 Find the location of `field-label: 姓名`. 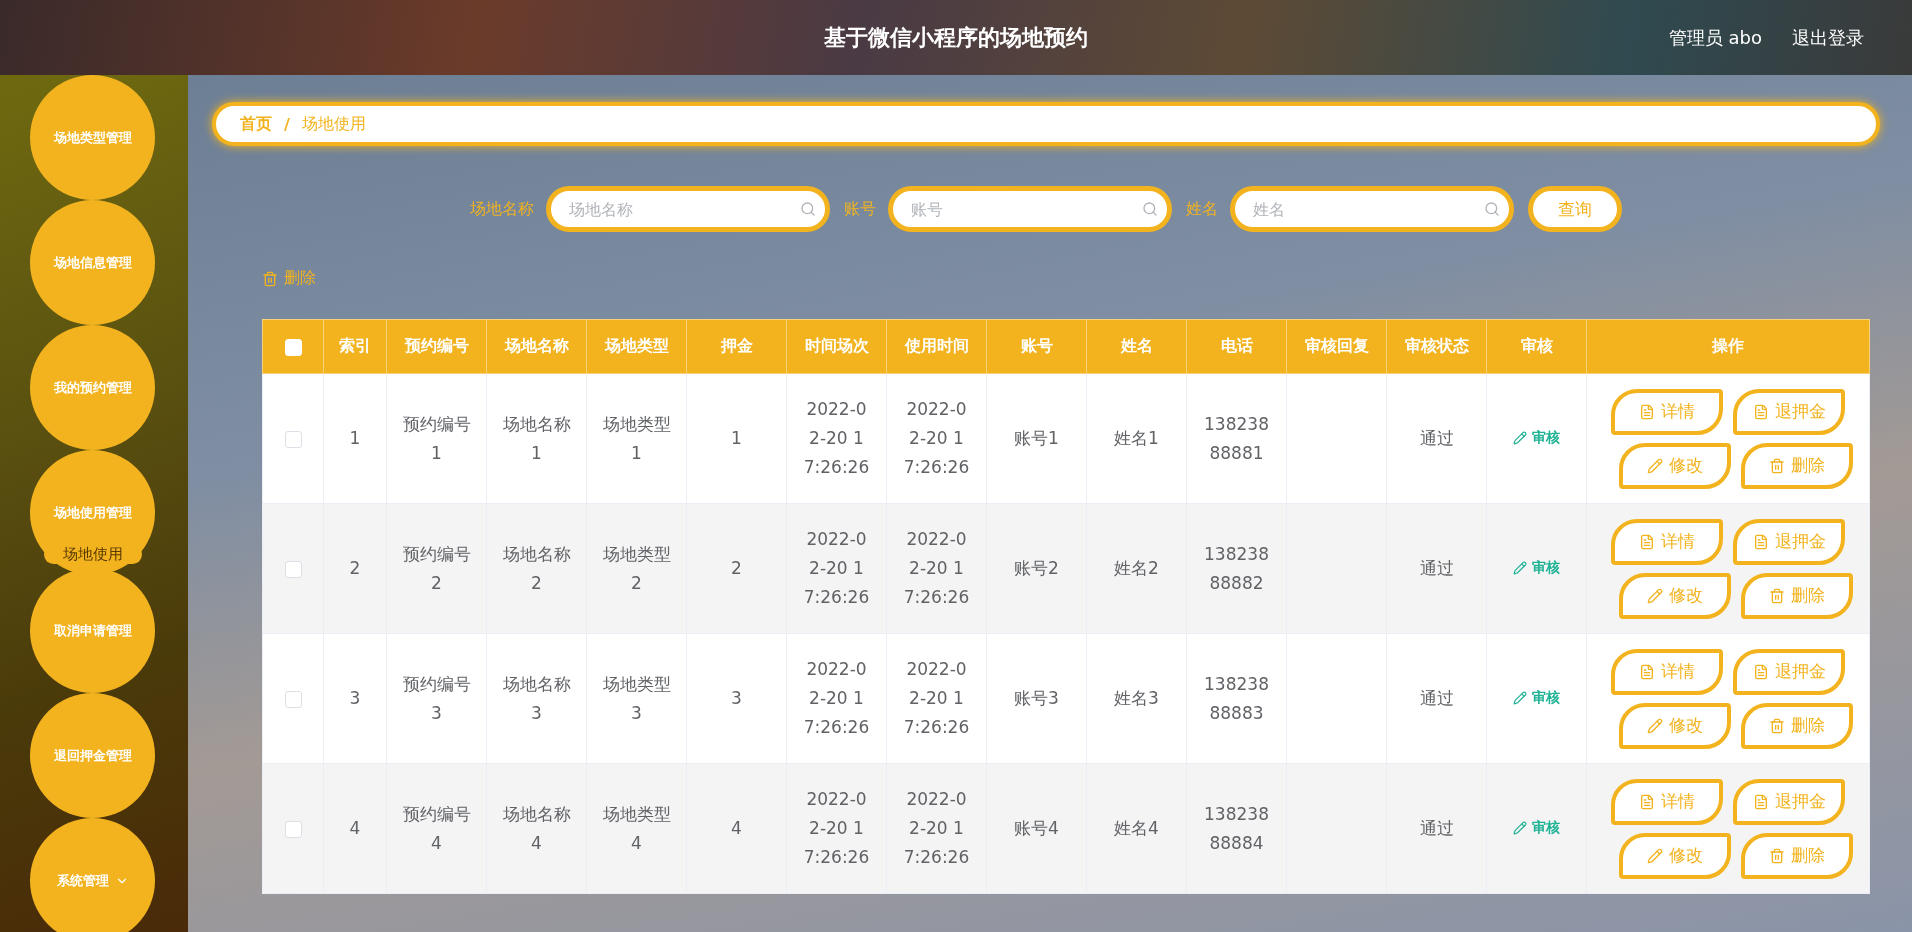

field-label: 姓名 is located at coordinates (1202, 209).